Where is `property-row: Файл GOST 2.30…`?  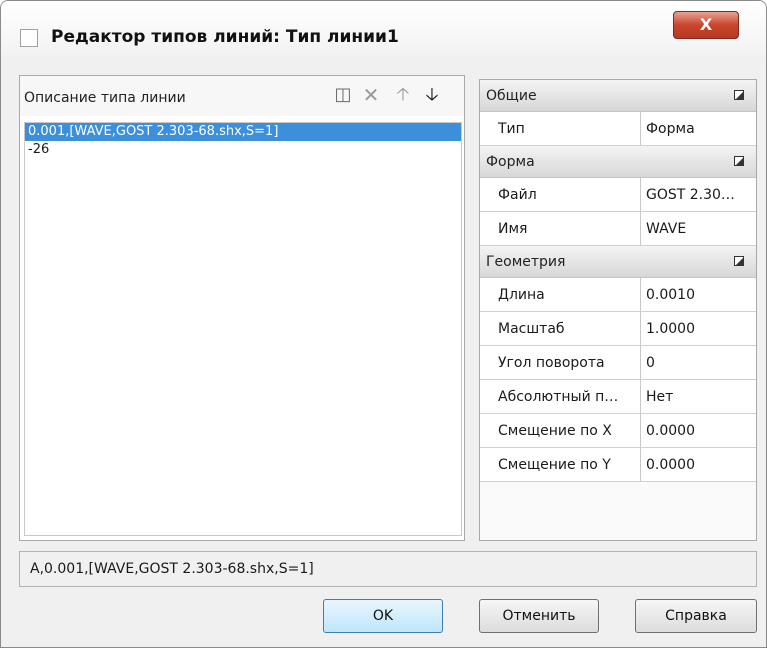
property-row: Файл GOST 2.30… is located at coordinates (618, 195).